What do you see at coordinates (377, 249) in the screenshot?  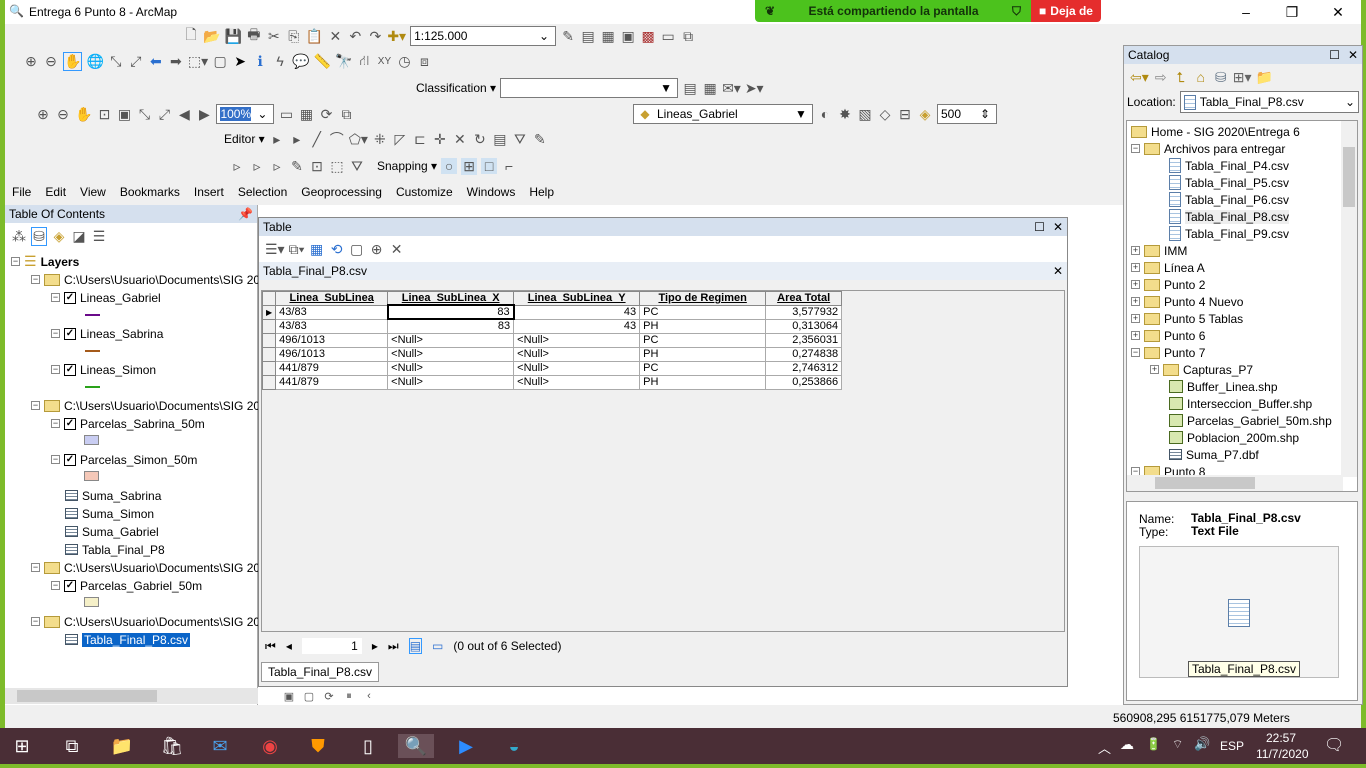 I see `zoom-to-selected-icon: ⊕` at bounding box center [377, 249].